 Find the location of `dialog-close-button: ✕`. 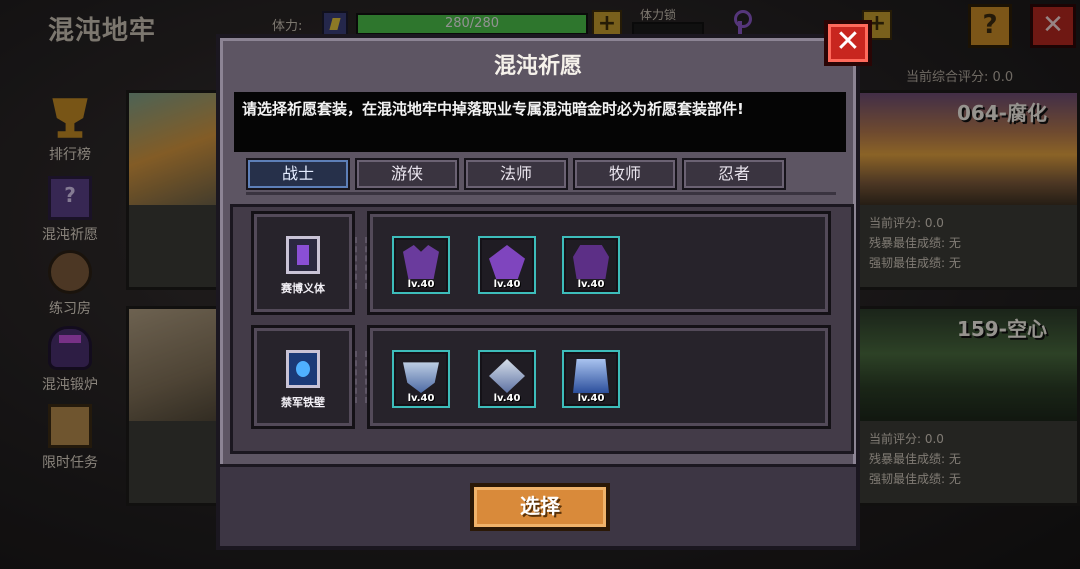

dialog-close-button: ✕ is located at coordinates (848, 43).